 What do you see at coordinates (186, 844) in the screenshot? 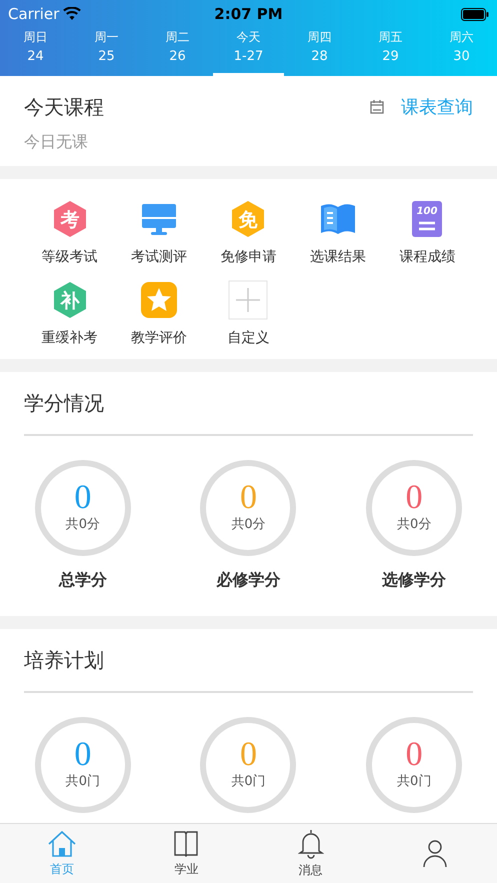
I see `book-icon` at bounding box center [186, 844].